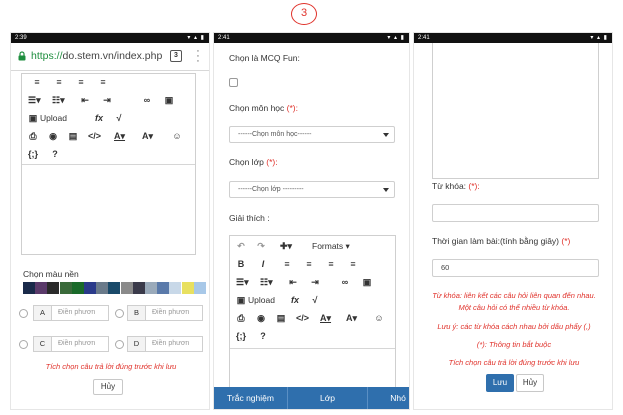 Image resolution: width=623 pixels, height=415 pixels. Describe the element at coordinates (312, 134) in the screenshot. I see `subject-select: ------Chọn môn học------` at that location.